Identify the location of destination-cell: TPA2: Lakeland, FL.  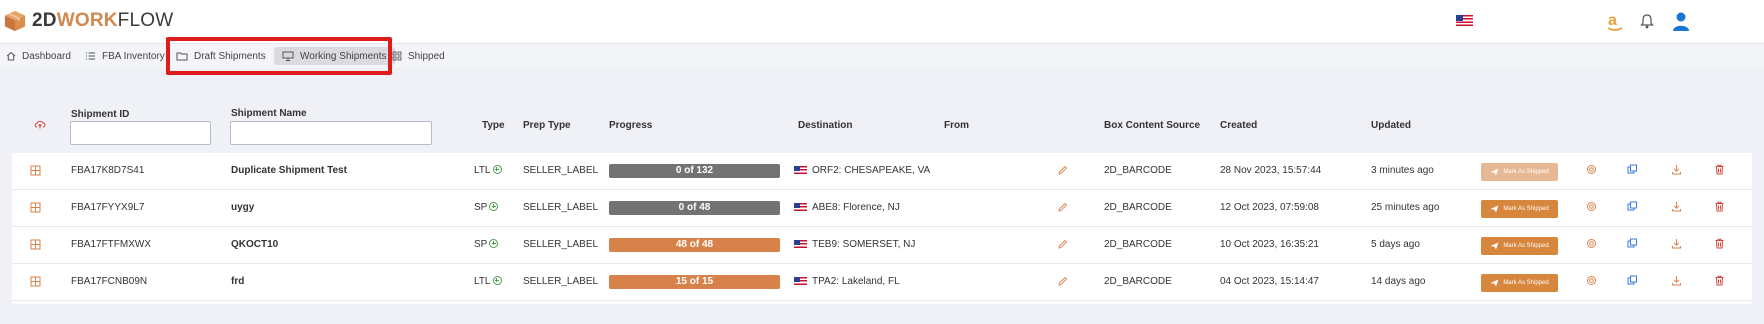
(847, 281).